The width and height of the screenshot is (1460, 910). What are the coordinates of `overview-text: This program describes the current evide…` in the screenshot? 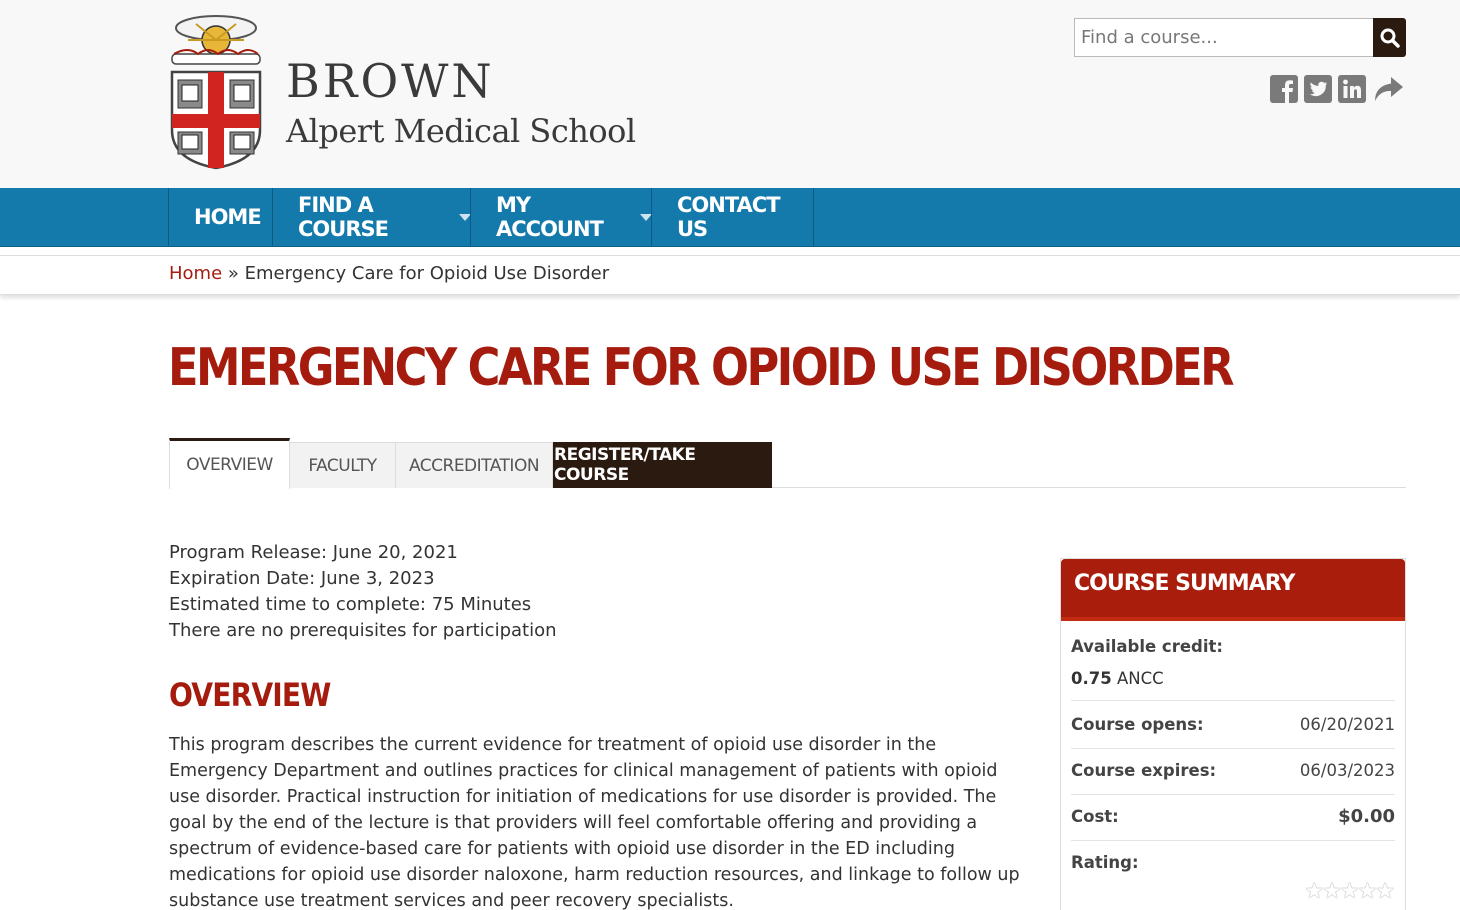 It's located at (594, 822).